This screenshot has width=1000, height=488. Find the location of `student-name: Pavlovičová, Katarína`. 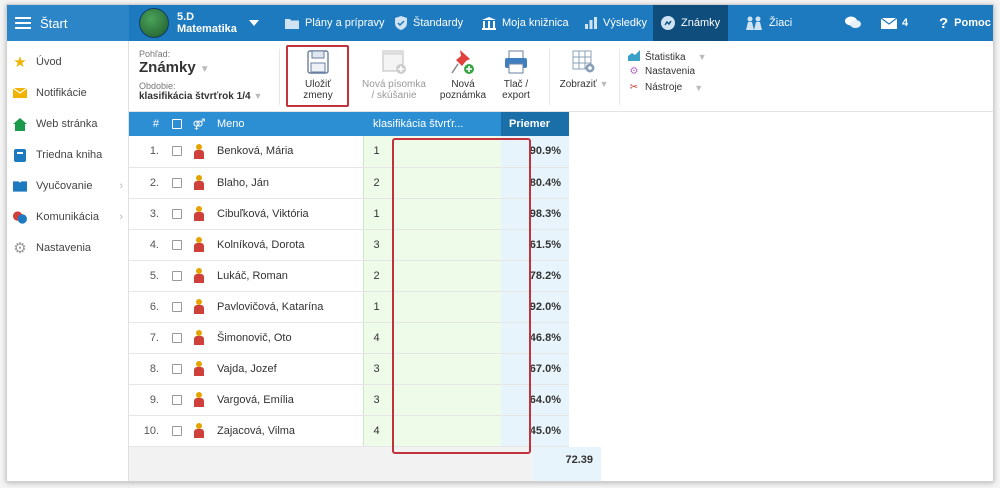

student-name: Pavlovičová, Katarína is located at coordinates (287, 307).